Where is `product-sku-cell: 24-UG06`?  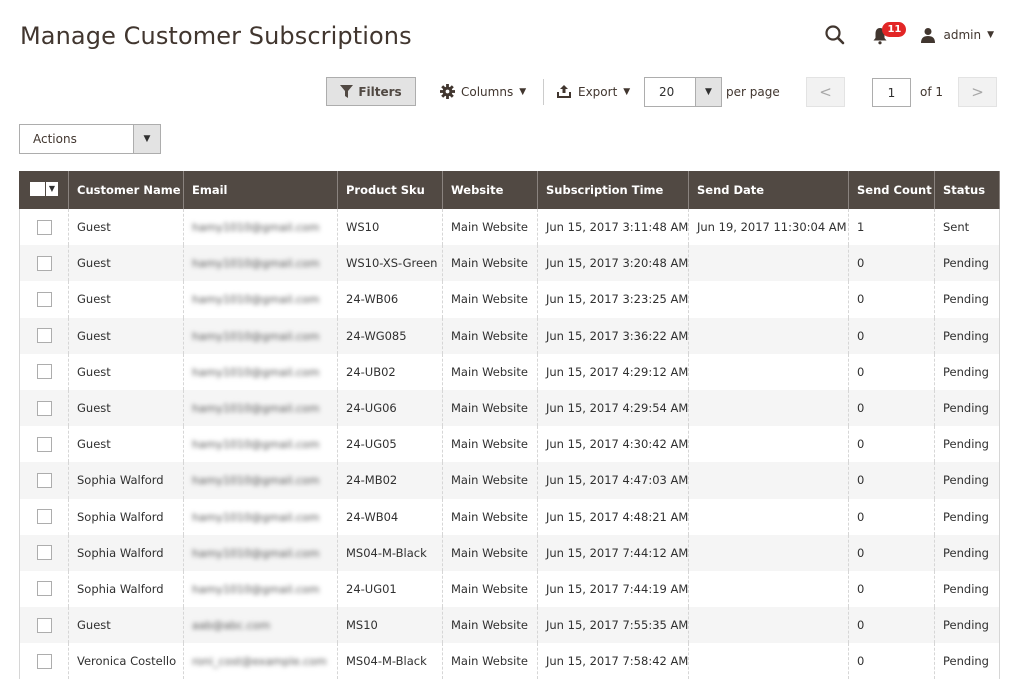 product-sku-cell: 24-UG06 is located at coordinates (390, 408).